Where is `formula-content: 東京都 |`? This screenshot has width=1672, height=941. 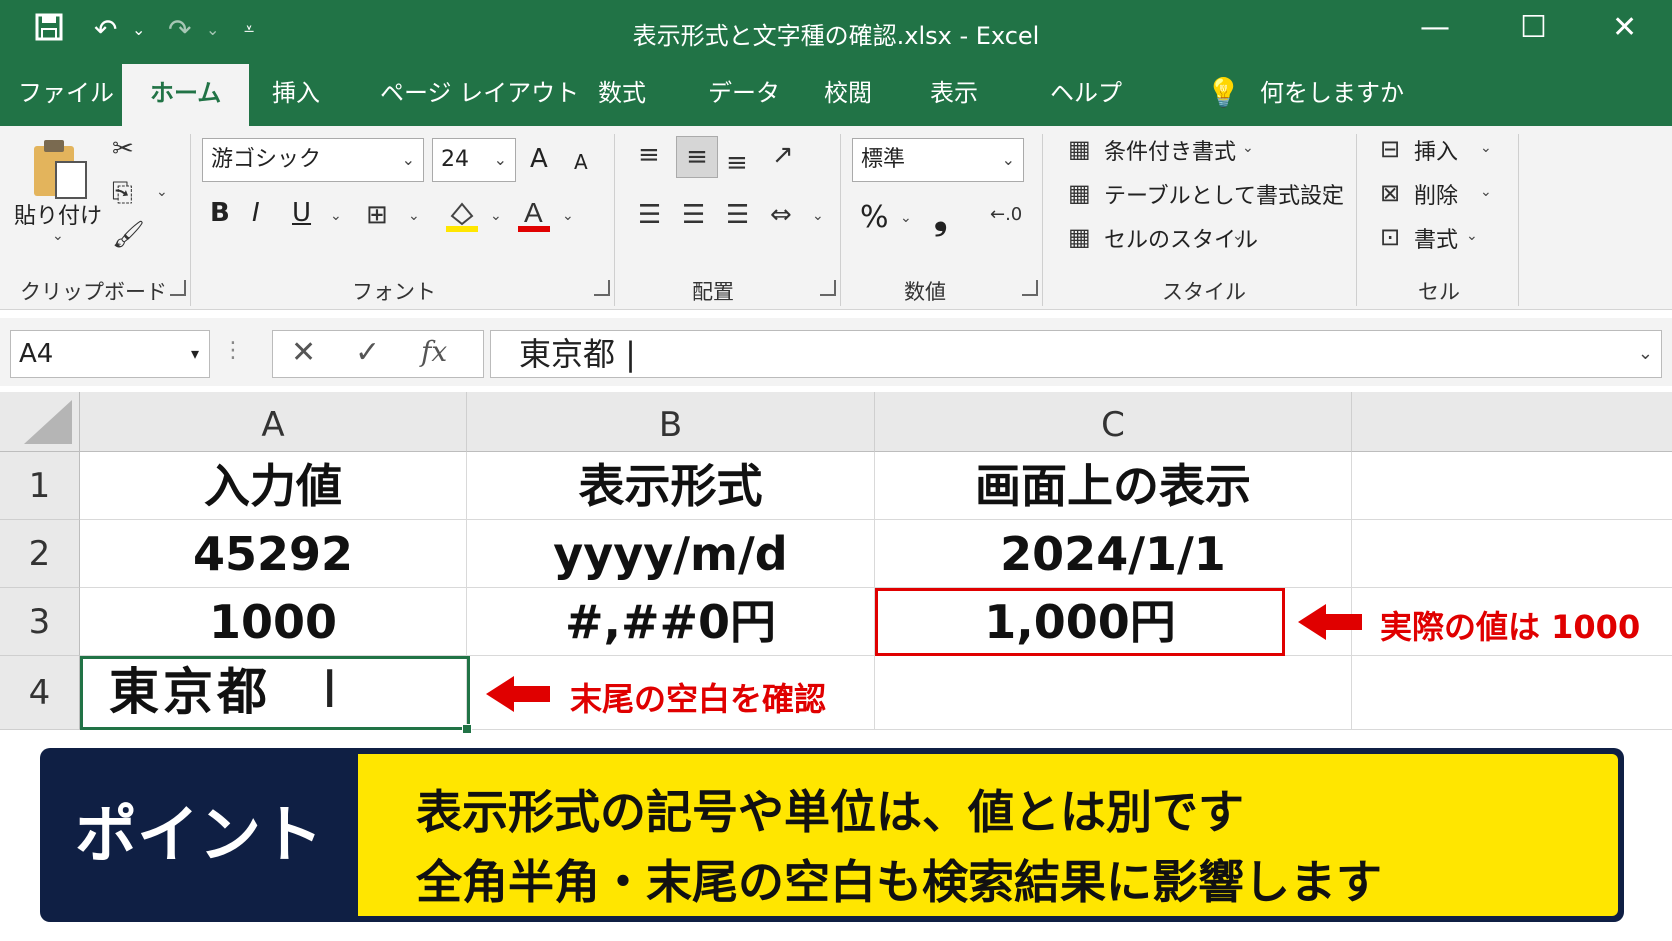 formula-content: 東京都 | is located at coordinates (577, 354).